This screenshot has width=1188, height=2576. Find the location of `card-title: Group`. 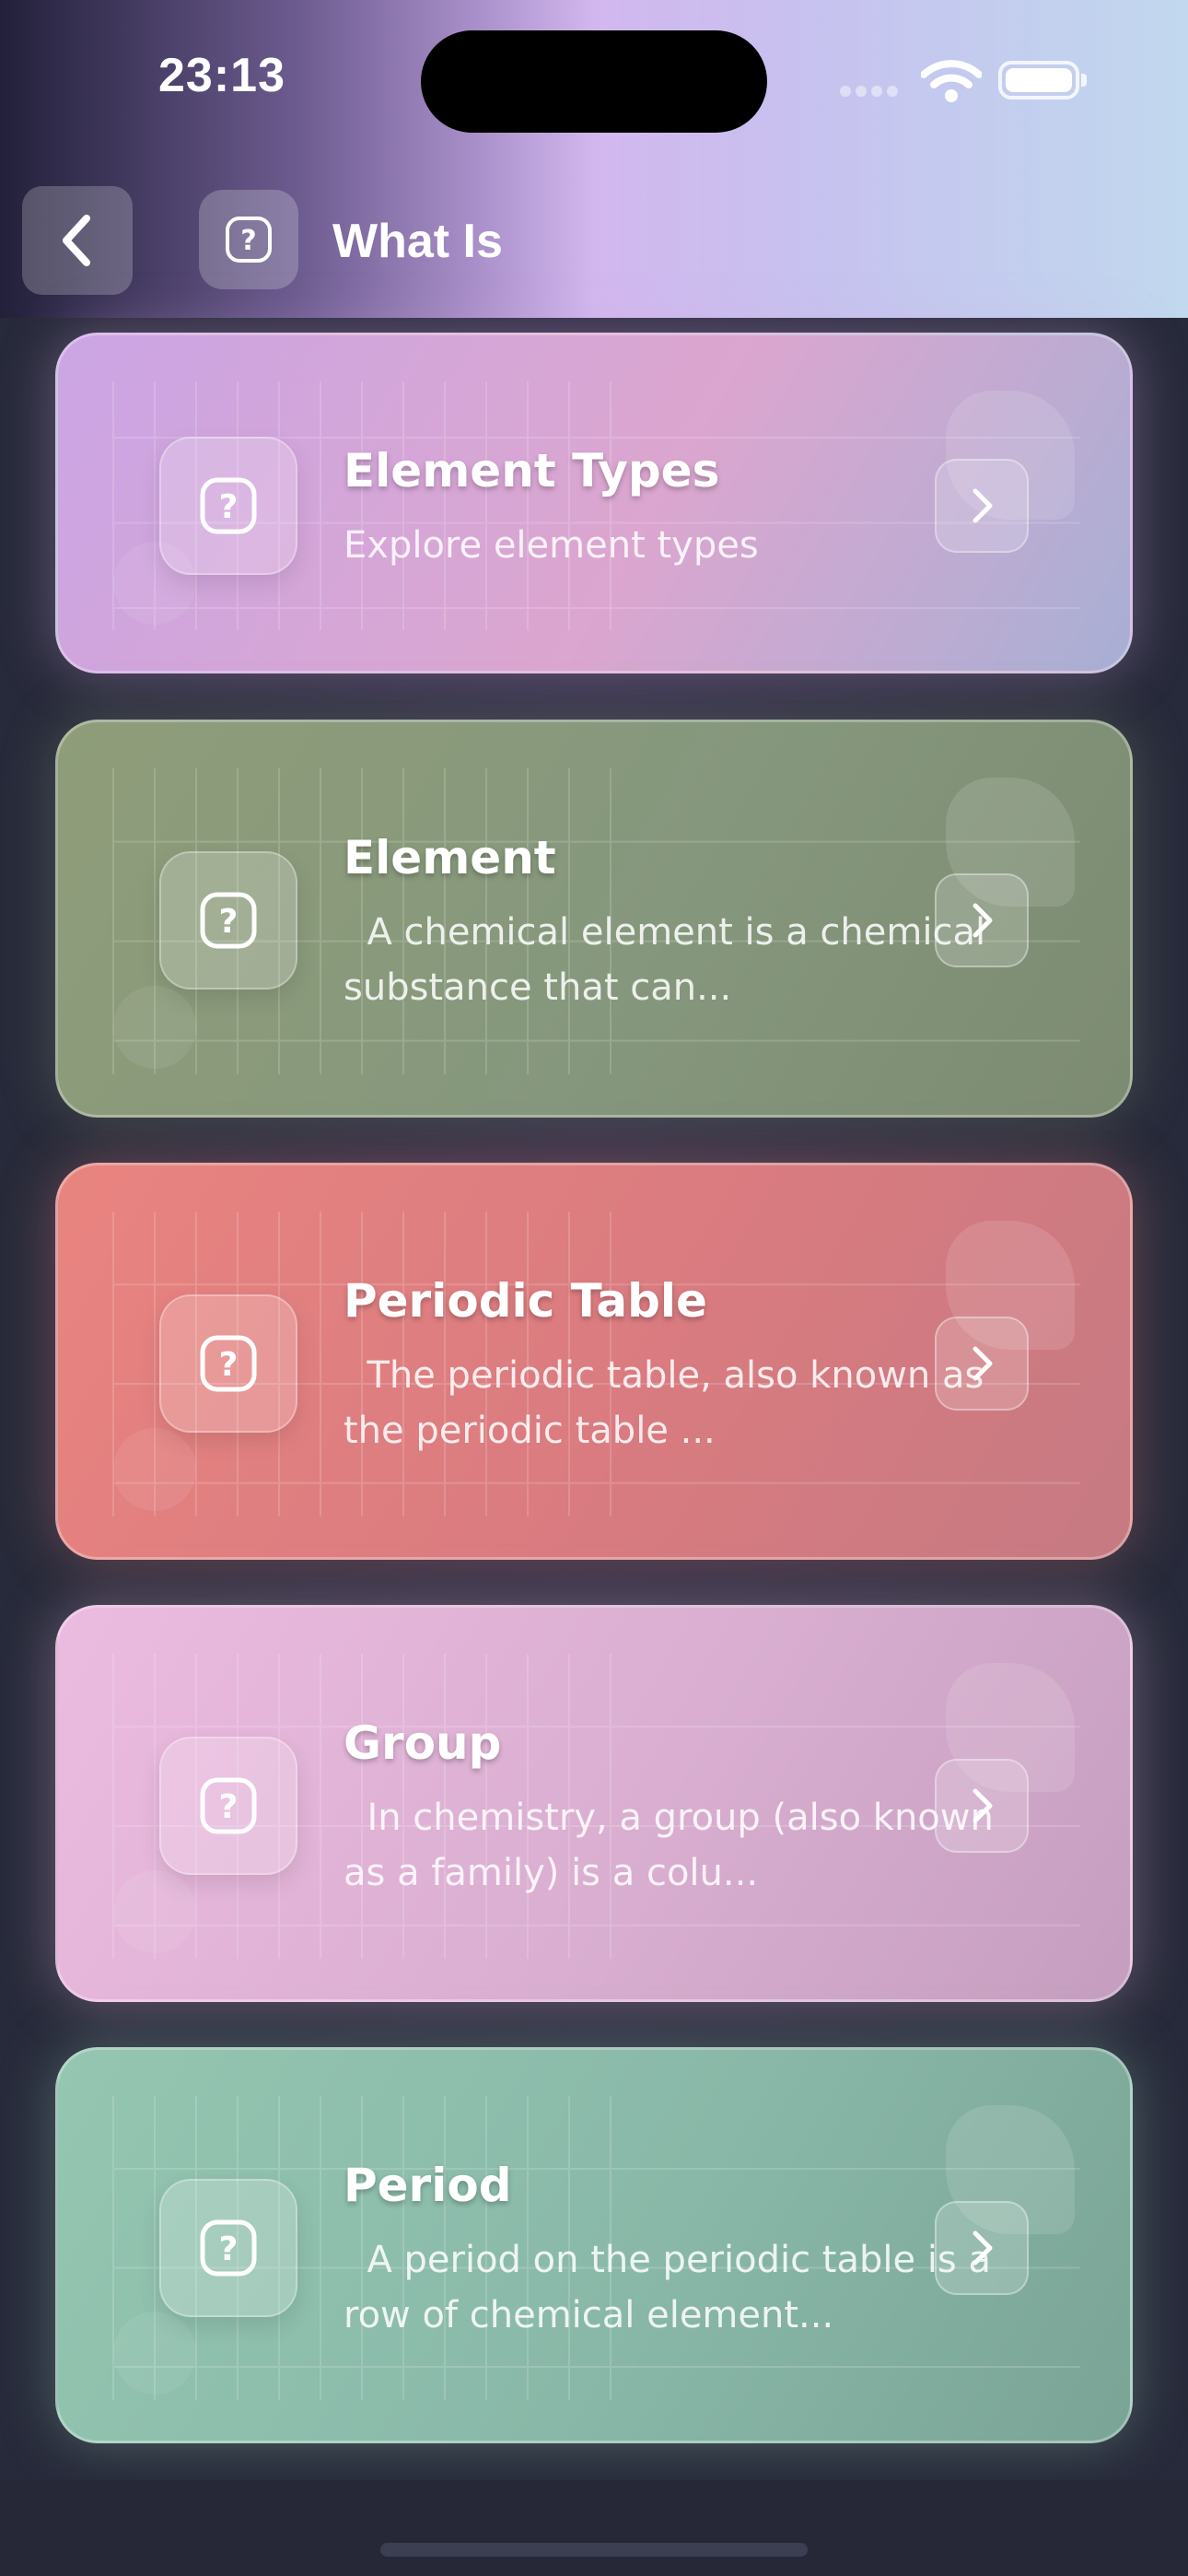

card-title: Group is located at coordinates (423, 1743).